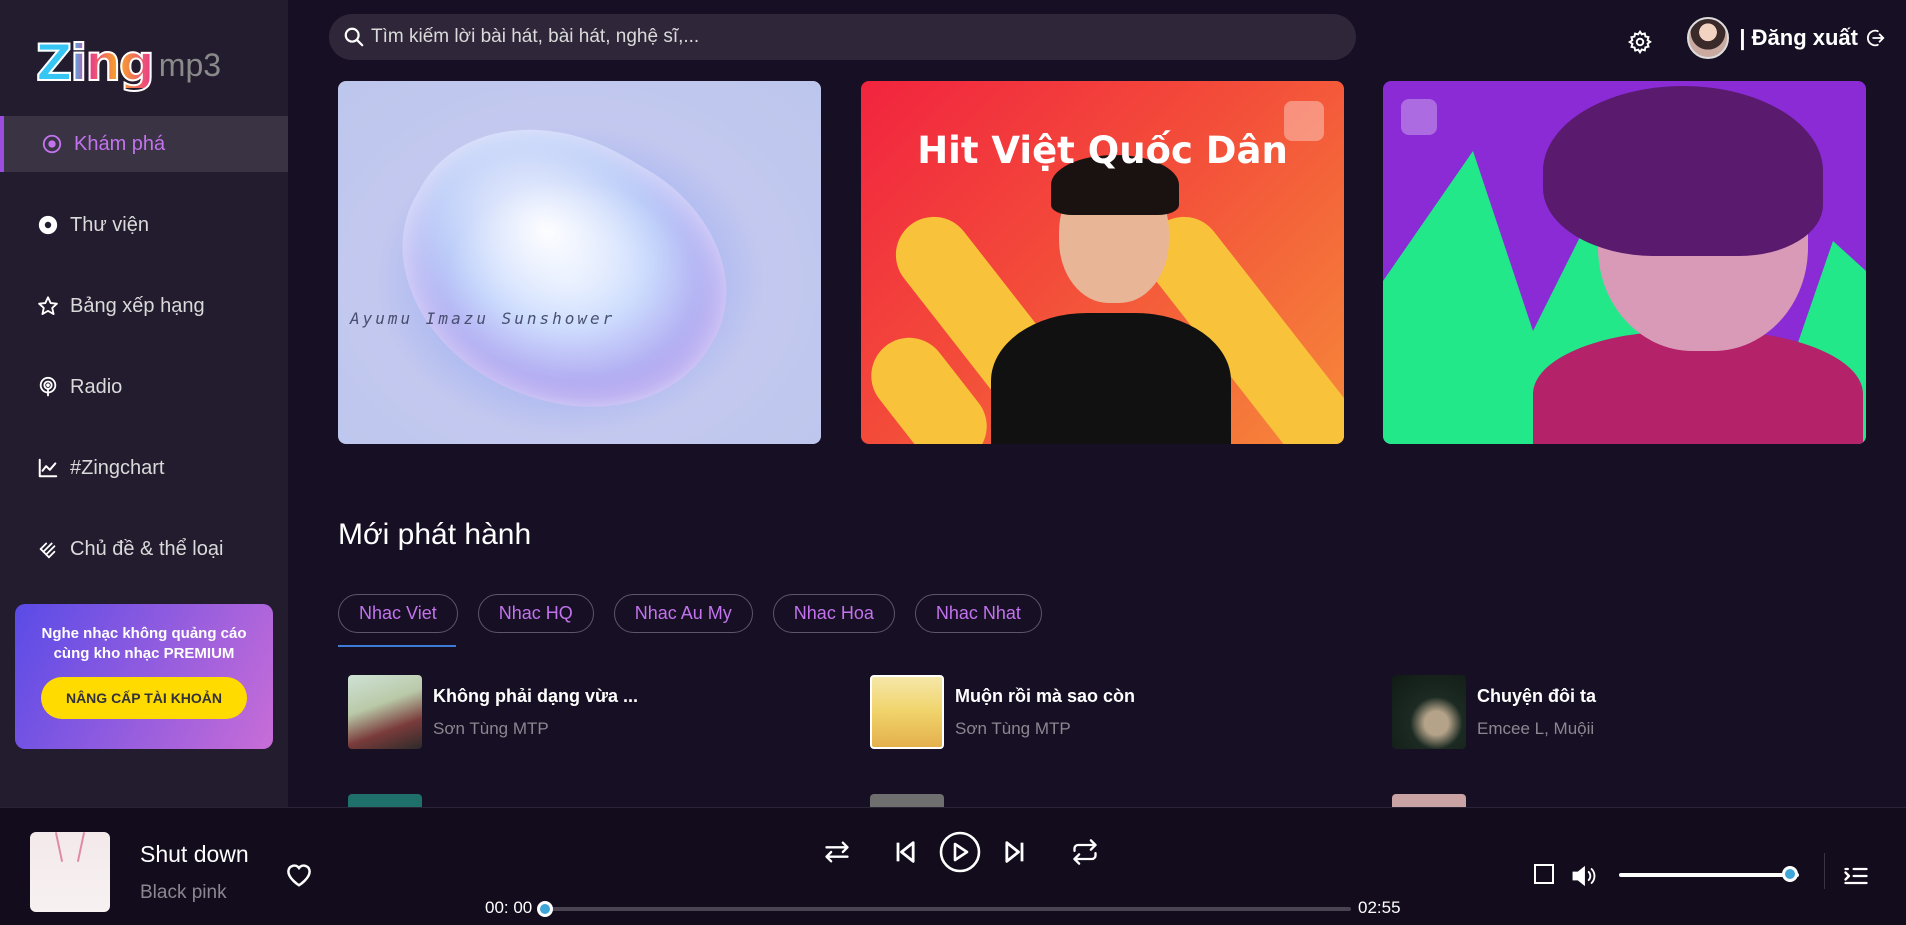 The image size is (1906, 925). I want to click on repeat-icon, so click(1085, 852).